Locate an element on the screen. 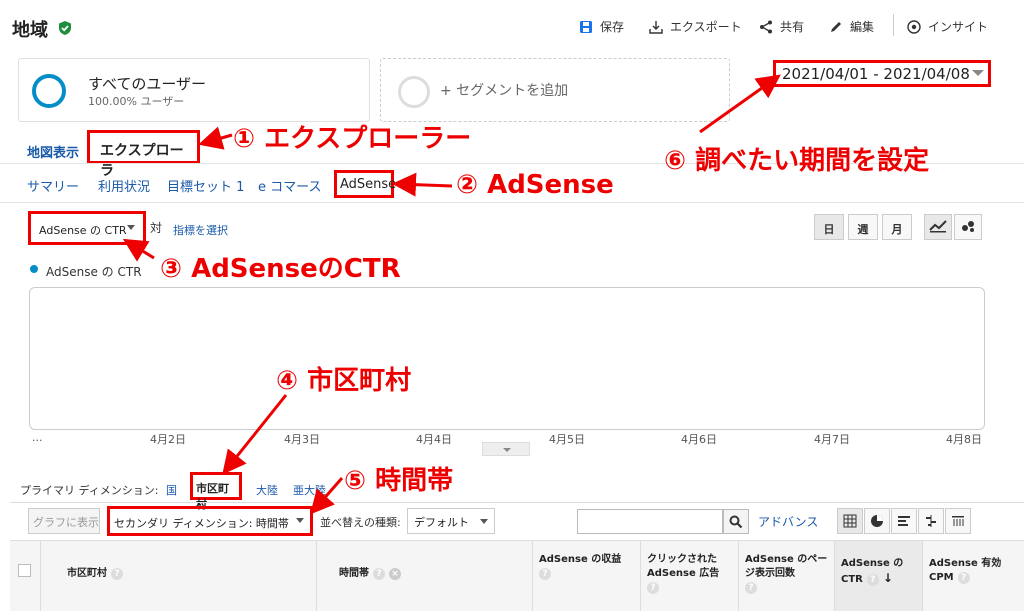  annotation-adsense-ctr: ③ AdSenseのCTR is located at coordinates (280, 269).